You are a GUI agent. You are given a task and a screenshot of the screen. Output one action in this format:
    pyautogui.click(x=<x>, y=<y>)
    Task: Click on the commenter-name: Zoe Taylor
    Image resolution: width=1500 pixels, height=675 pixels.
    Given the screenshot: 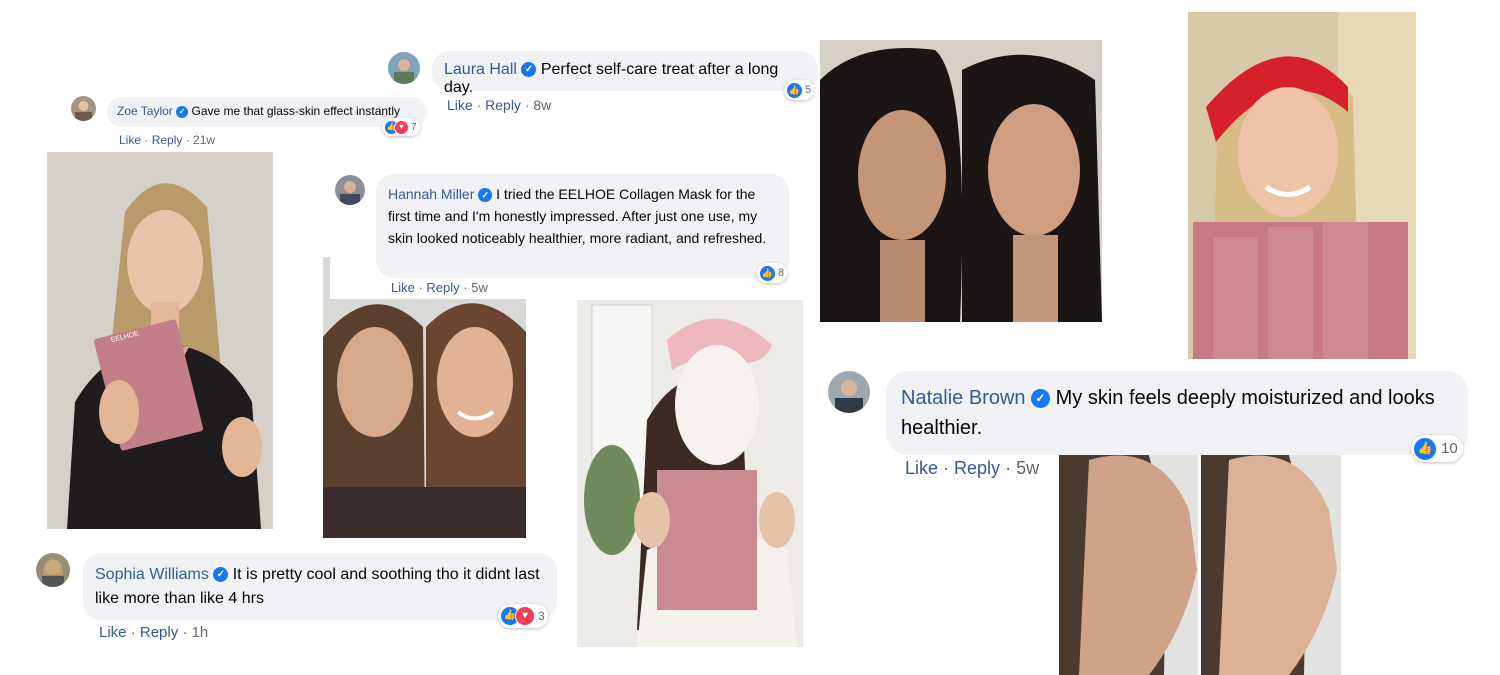 What is the action you would take?
    pyautogui.click(x=145, y=111)
    